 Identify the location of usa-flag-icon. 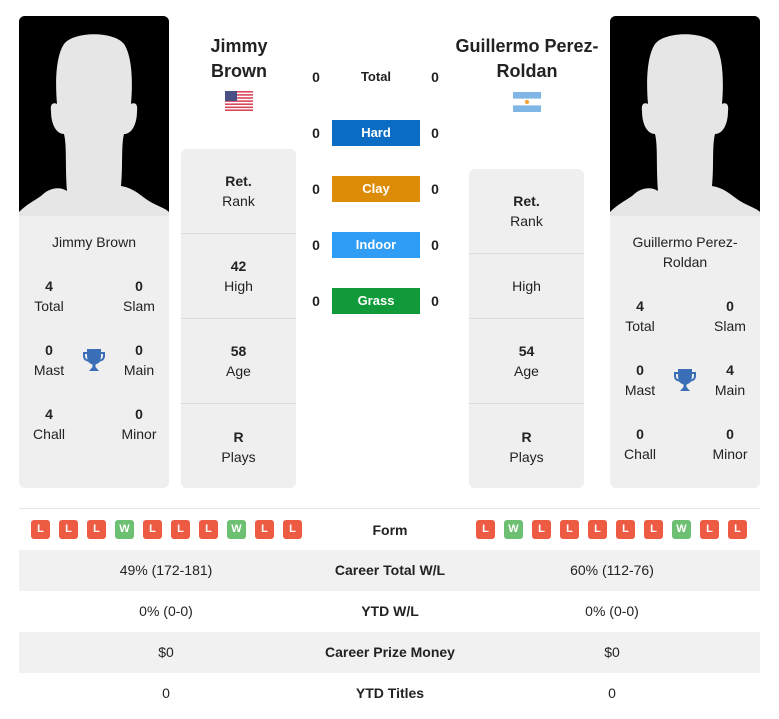
(239, 101).